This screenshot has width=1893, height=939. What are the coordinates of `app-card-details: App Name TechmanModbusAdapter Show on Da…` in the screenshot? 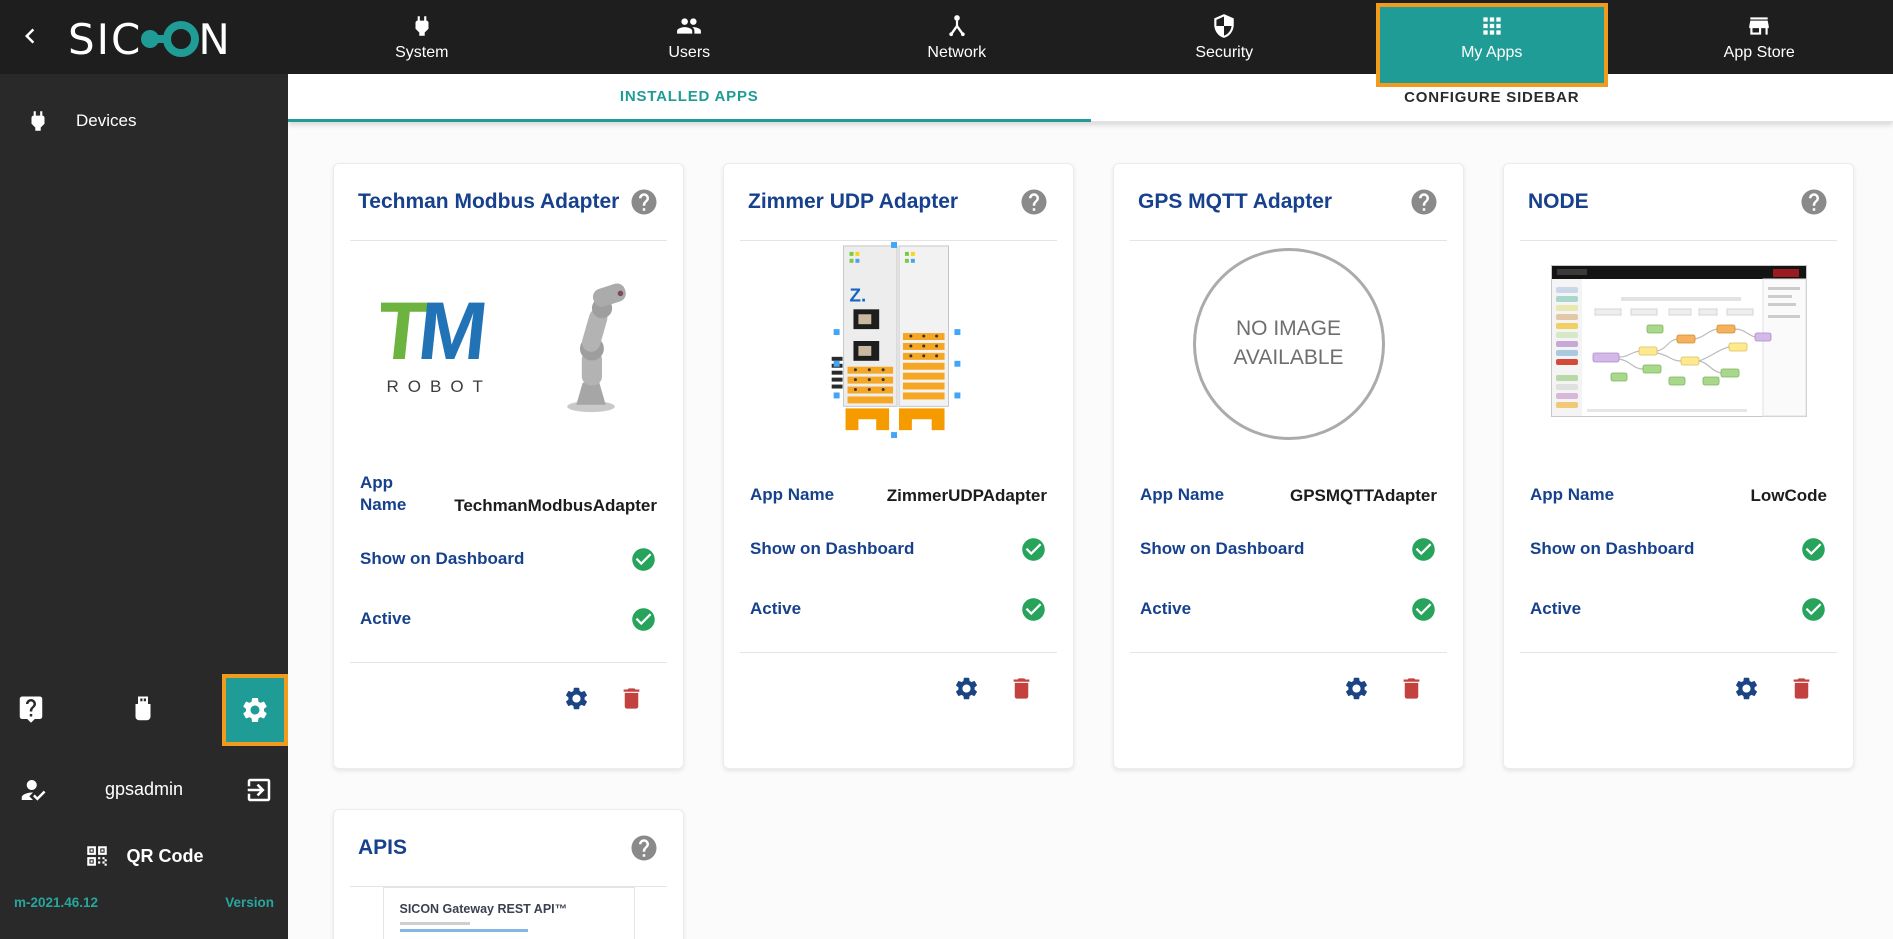 It's located at (508, 554).